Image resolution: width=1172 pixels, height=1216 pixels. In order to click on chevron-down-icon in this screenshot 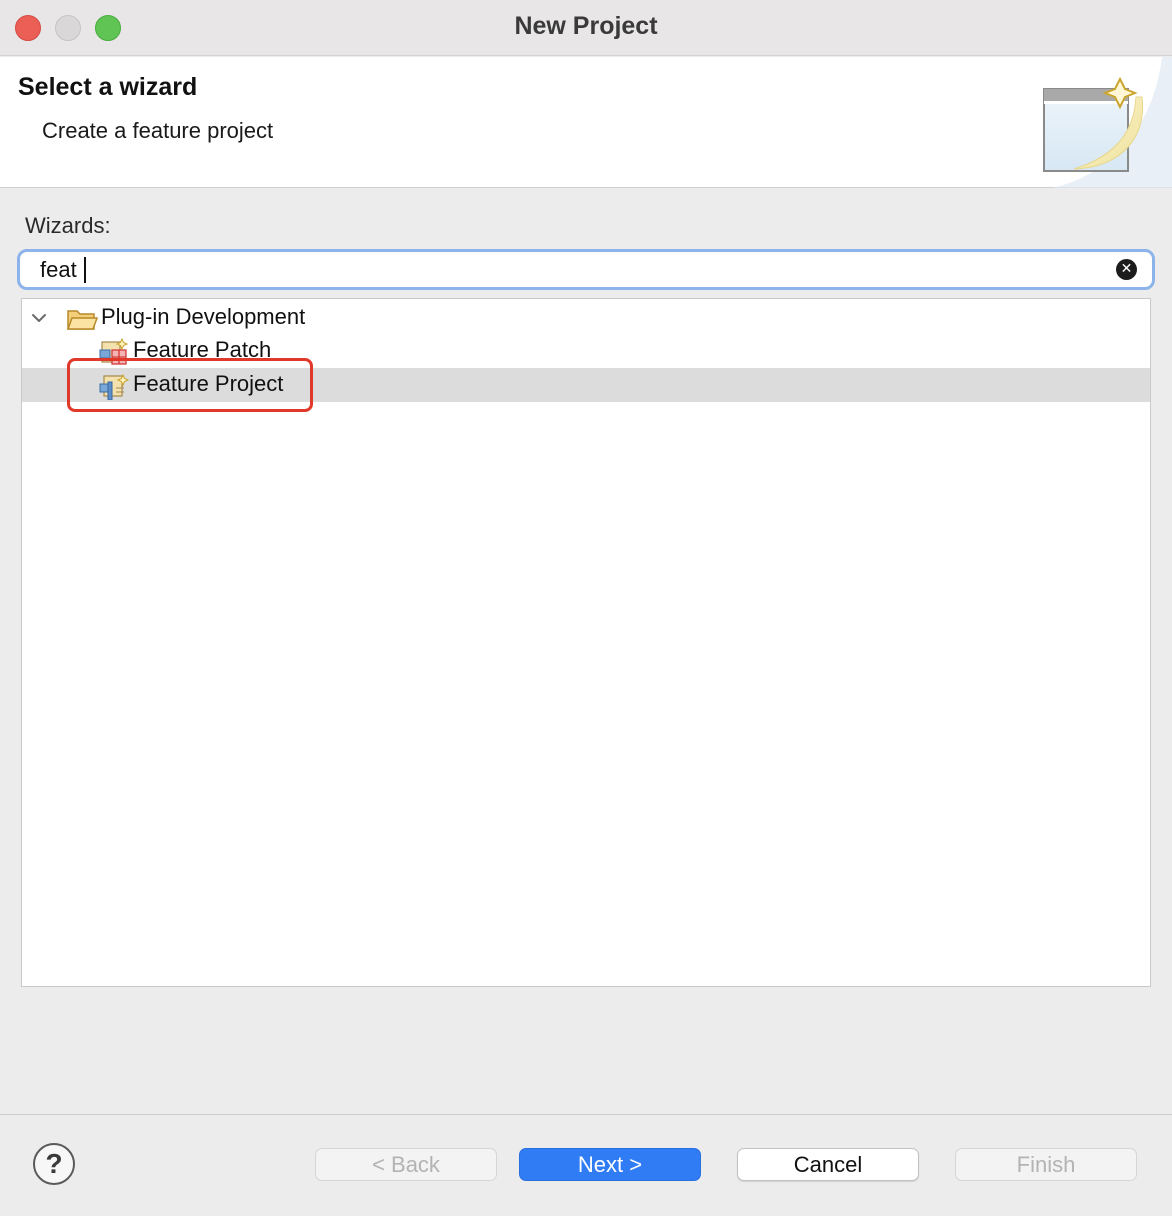, I will do `click(39, 318)`.